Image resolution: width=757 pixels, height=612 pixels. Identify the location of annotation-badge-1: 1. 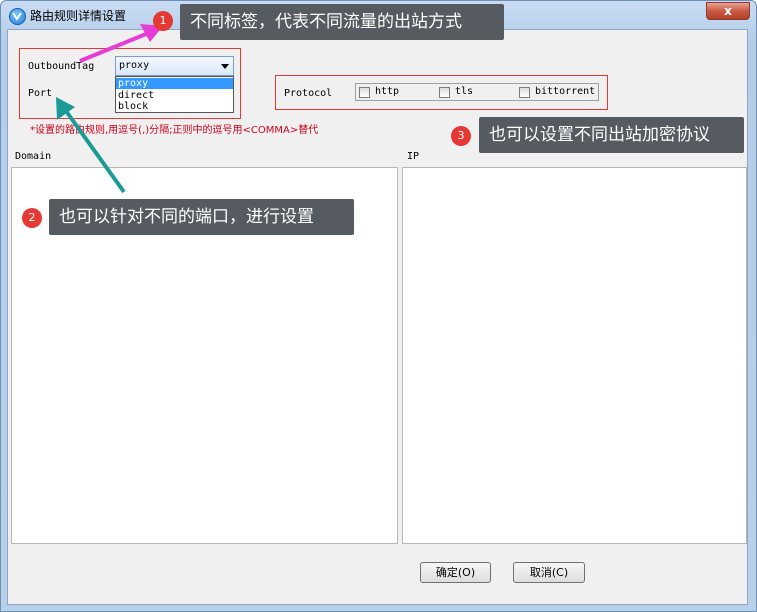
(163, 21).